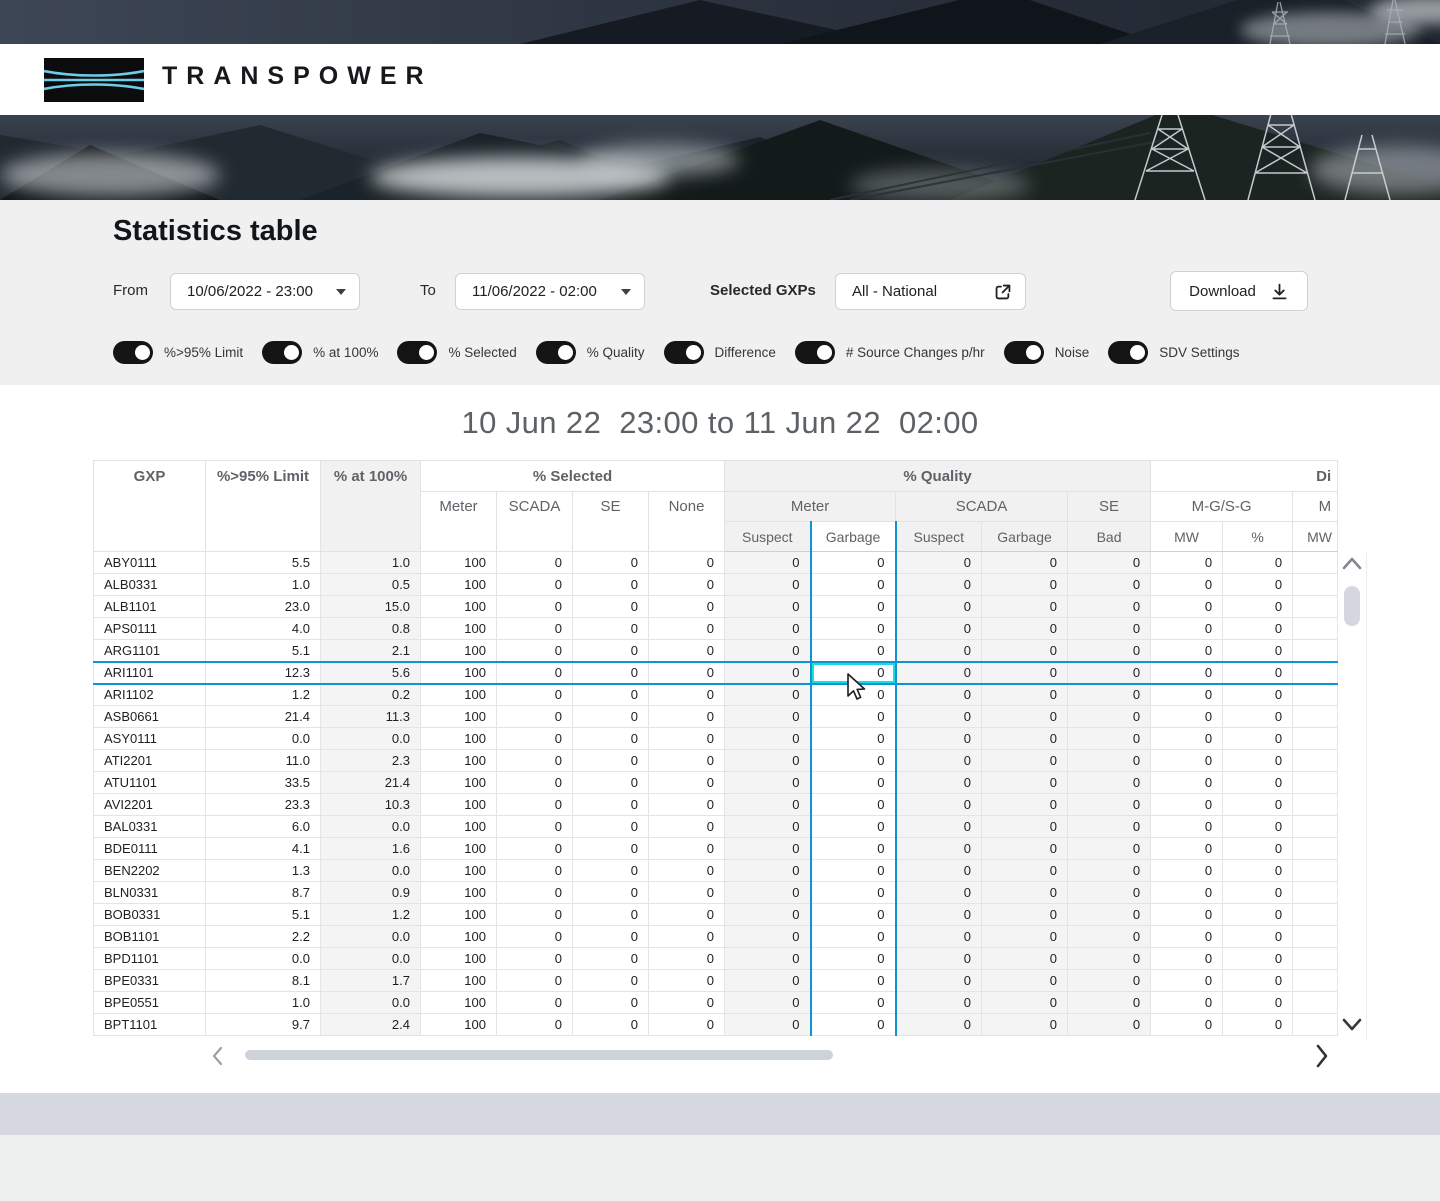  Describe the element at coordinates (149, 826) in the screenshot. I see `gxp-cell: BAL0331` at that location.